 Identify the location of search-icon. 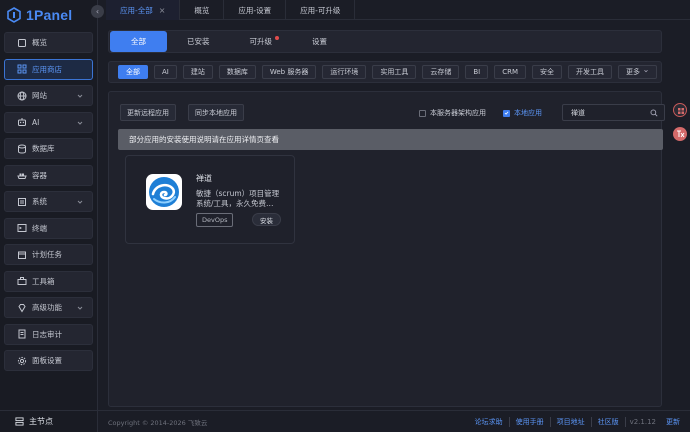
(654, 113).